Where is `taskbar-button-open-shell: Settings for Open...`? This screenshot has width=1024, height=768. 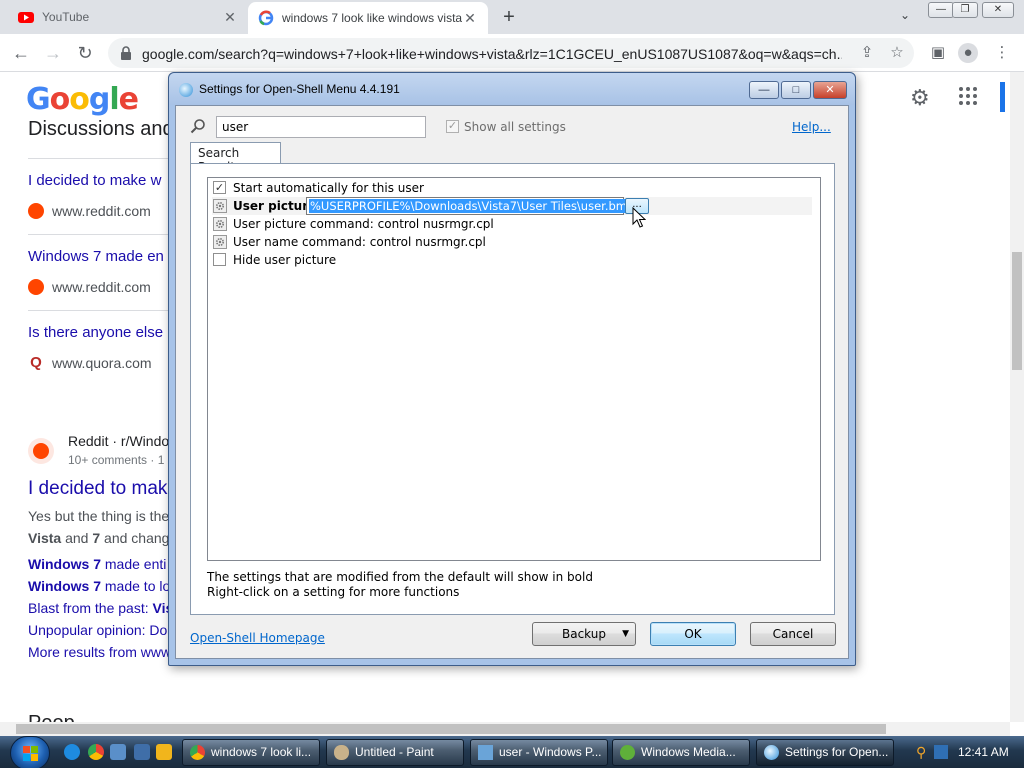
taskbar-button-open-shell: Settings for Open... is located at coordinates (825, 752).